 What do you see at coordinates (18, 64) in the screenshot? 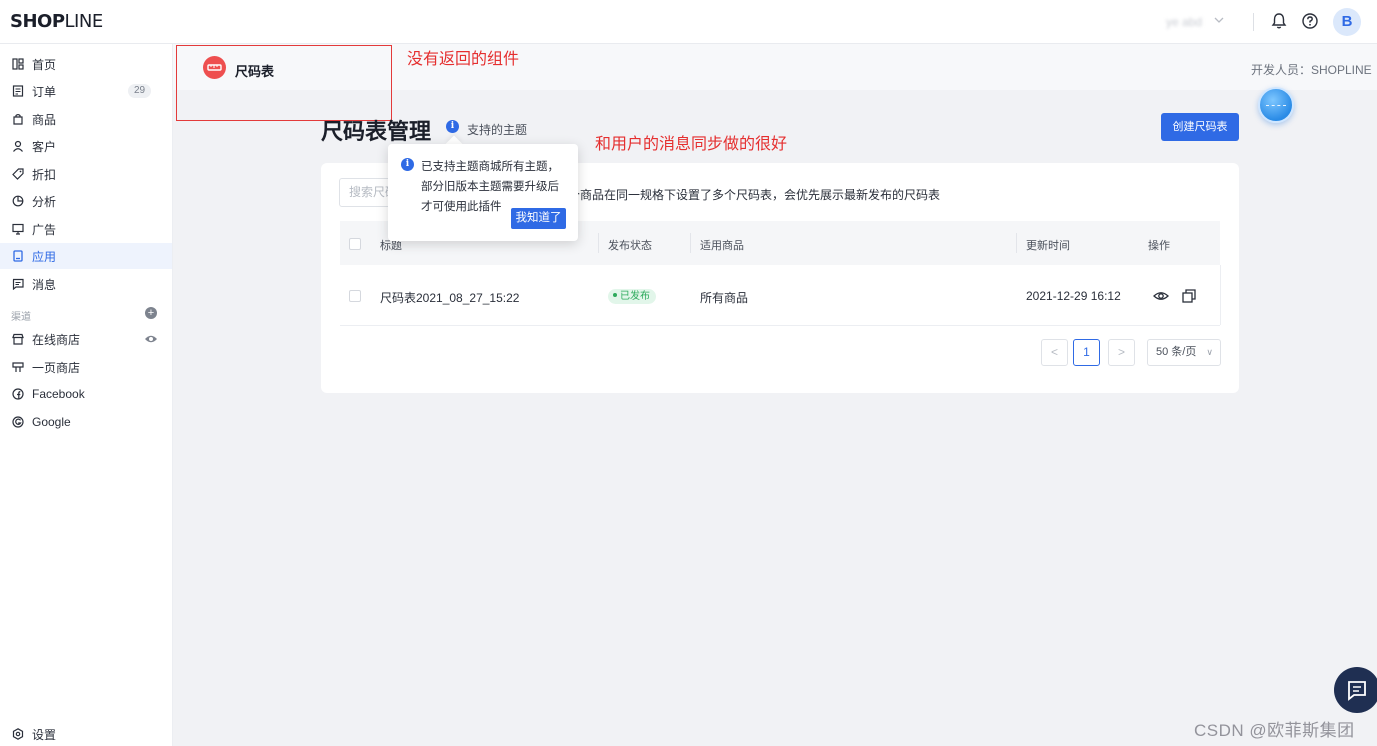
I see `home-icon` at bounding box center [18, 64].